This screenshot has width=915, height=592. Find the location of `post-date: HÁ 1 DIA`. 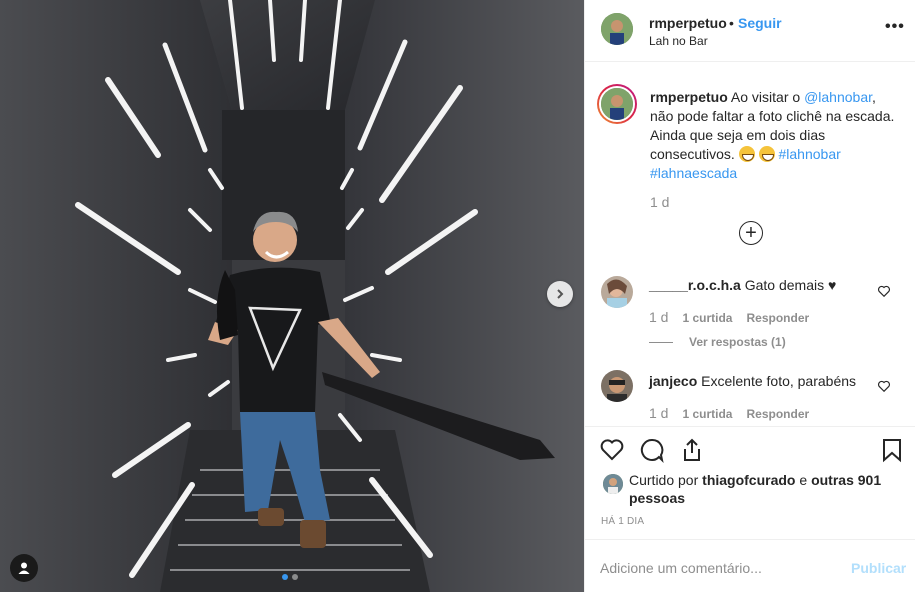

post-date: HÁ 1 DIA is located at coordinates (622, 521).